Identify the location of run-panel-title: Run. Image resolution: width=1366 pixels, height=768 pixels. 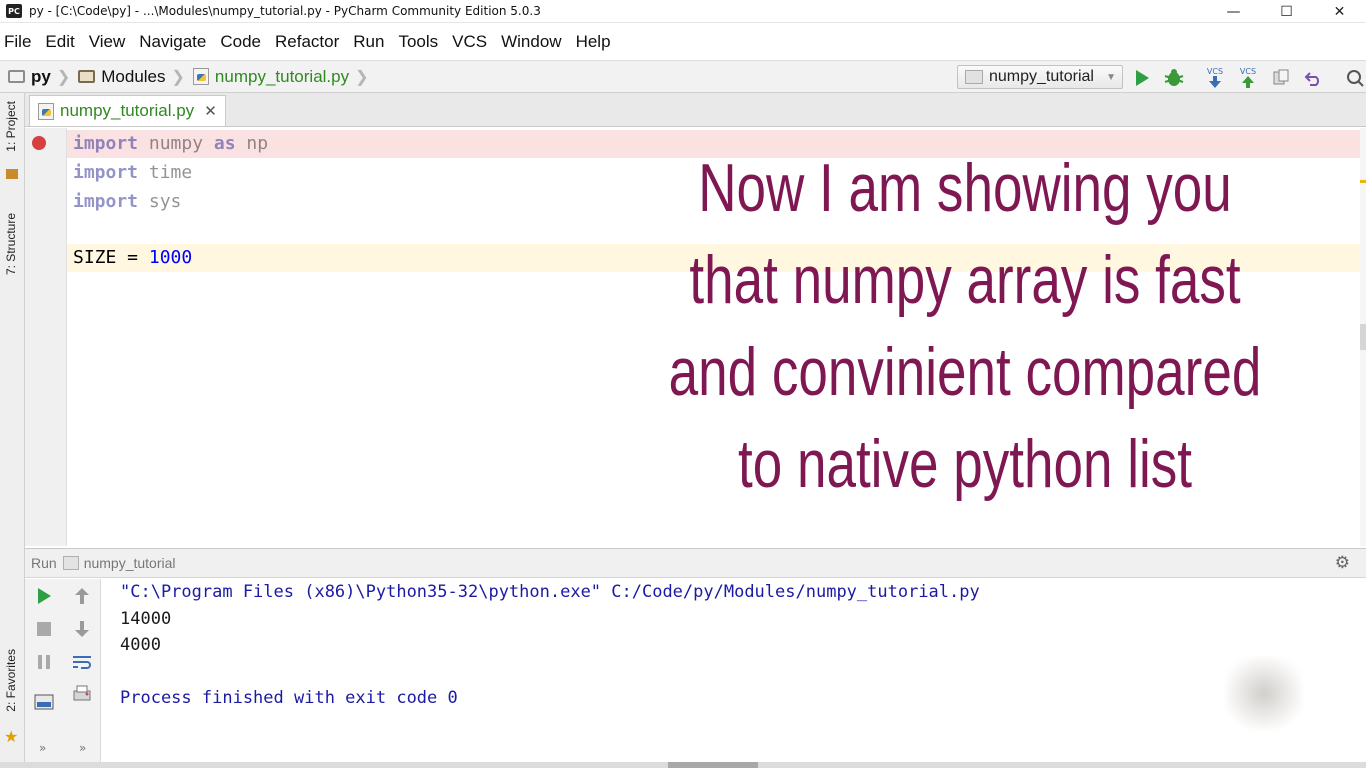
(44, 563).